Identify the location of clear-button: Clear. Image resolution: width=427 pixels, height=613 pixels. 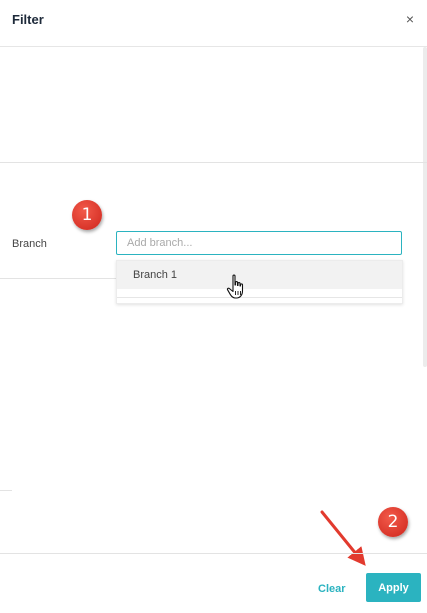
(332, 589).